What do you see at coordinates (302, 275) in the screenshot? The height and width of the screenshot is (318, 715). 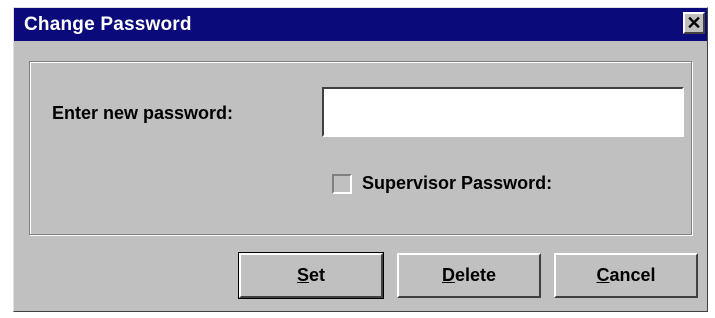 I see `set-button-mnemonic: S` at bounding box center [302, 275].